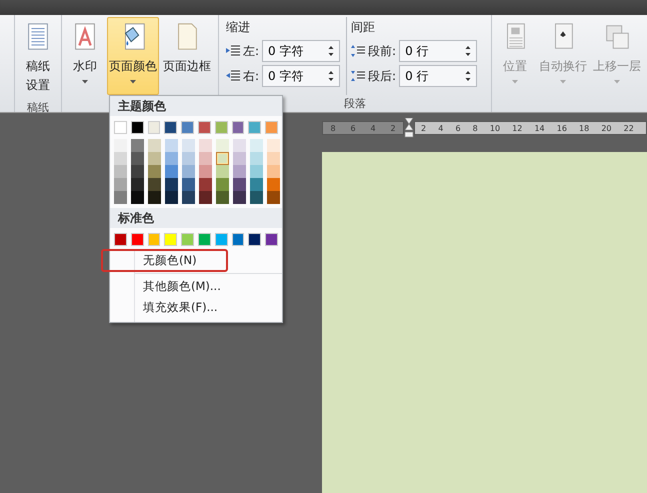 This screenshot has height=493, width=647. What do you see at coordinates (363, 27) in the screenshot?
I see `section-label: 间距` at bounding box center [363, 27].